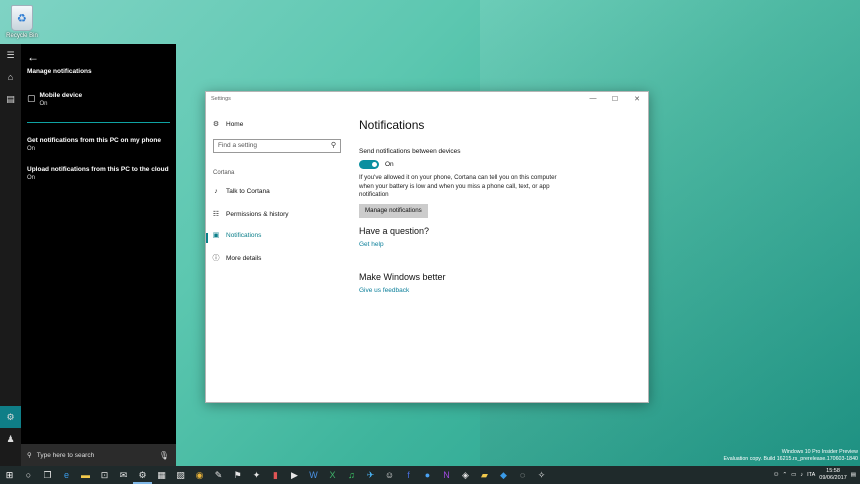 The width and height of the screenshot is (860, 484). Describe the element at coordinates (393, 211) in the screenshot. I see `manage-notifications-button: Manage notifications` at that location.